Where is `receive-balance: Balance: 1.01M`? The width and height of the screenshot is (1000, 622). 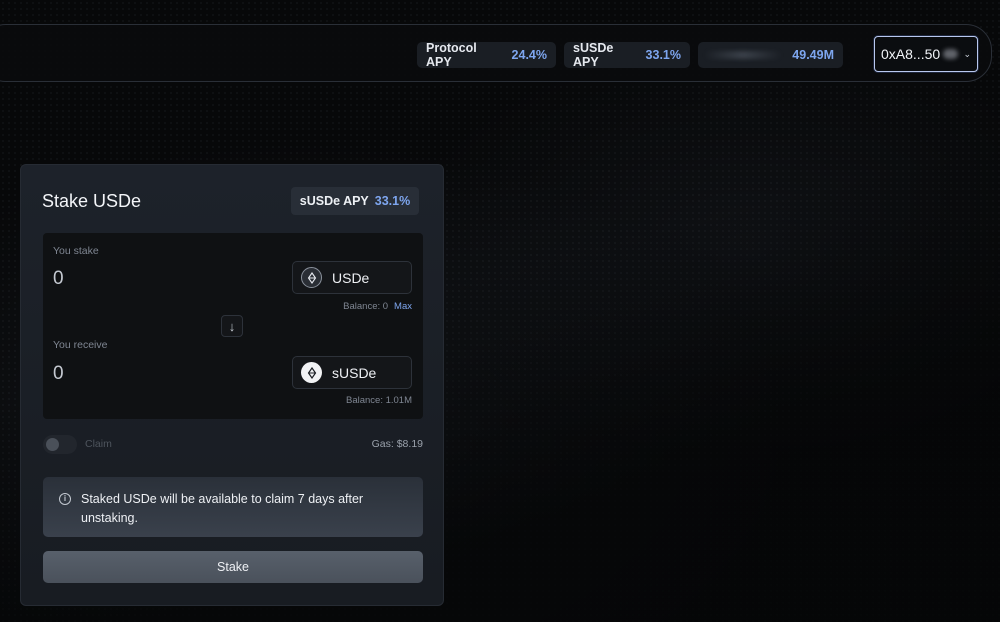 receive-balance: Balance: 1.01M is located at coordinates (379, 400).